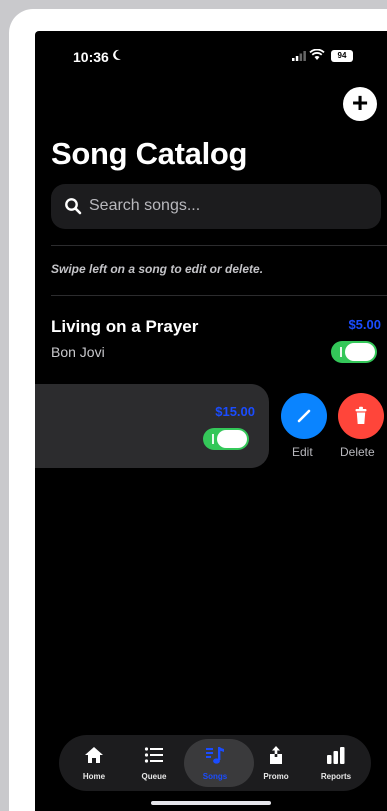  I want to click on tab-home: Home, so click(94, 763).